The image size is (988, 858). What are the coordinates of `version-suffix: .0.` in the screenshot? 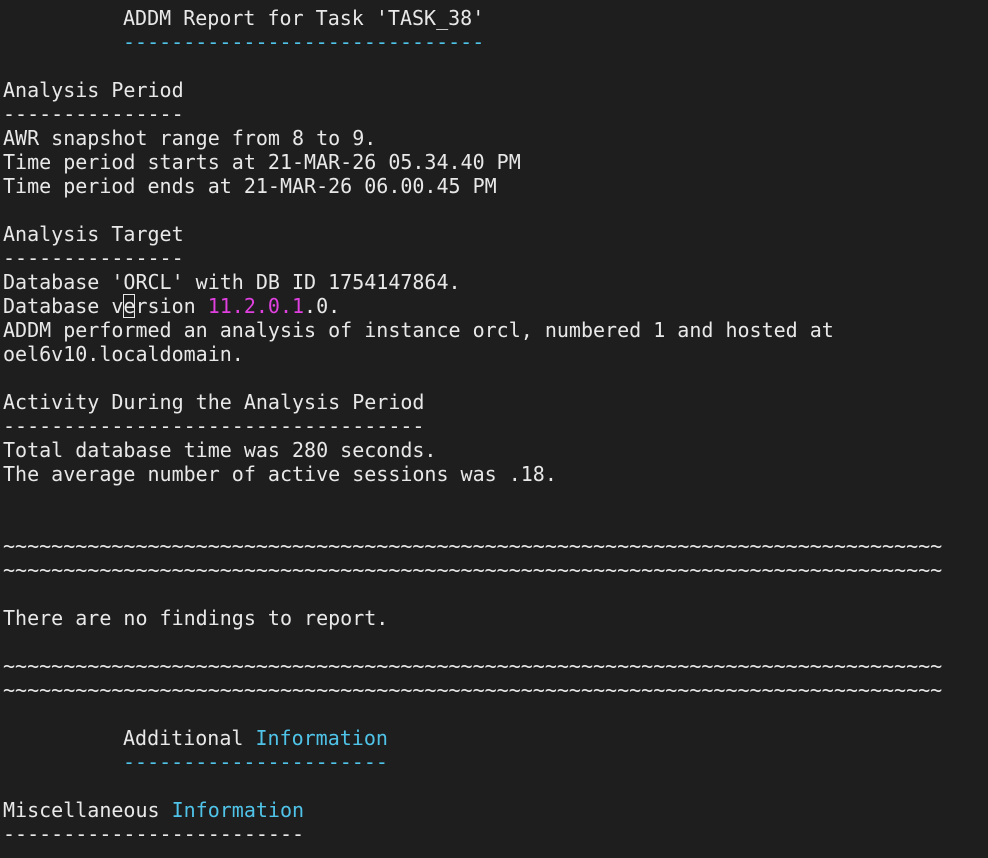 It's located at (322, 306).